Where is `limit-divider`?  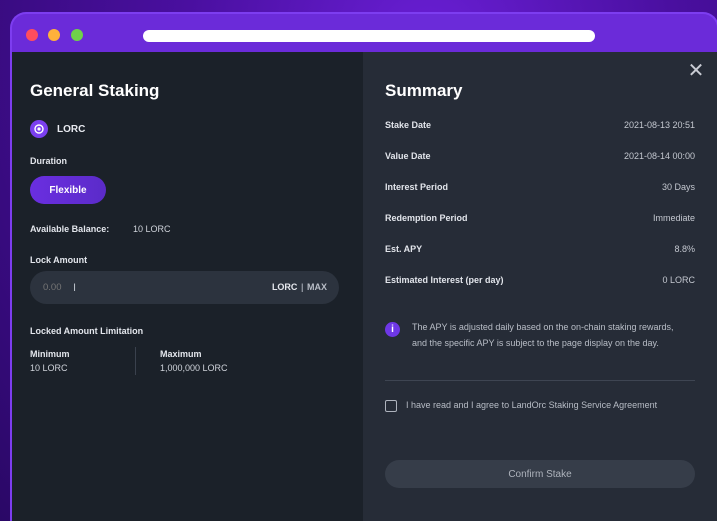 limit-divider is located at coordinates (135, 361).